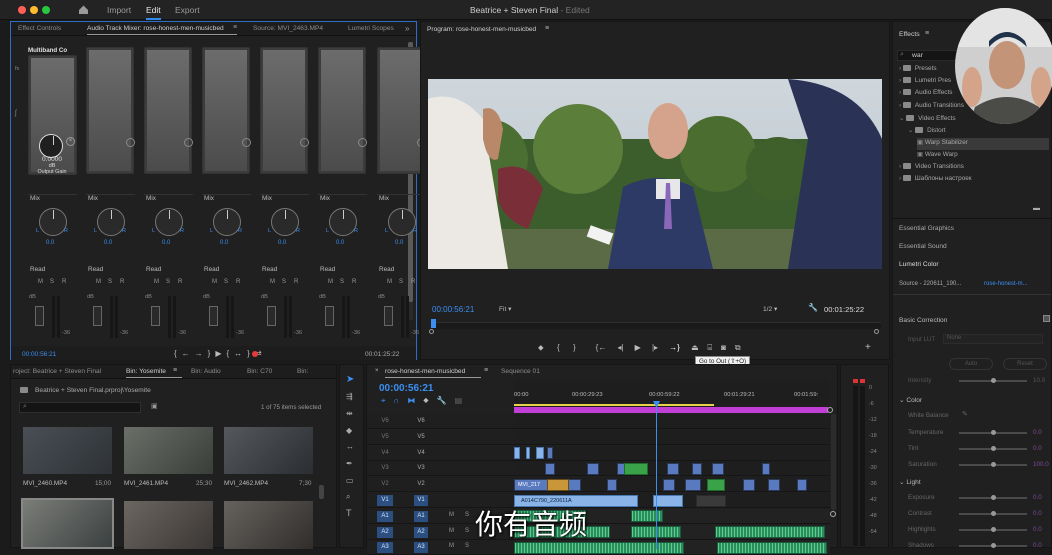 The height and width of the screenshot is (555, 1052). I want to click on effects-tree-item: ▣ Wave Warp, so click(937, 156).